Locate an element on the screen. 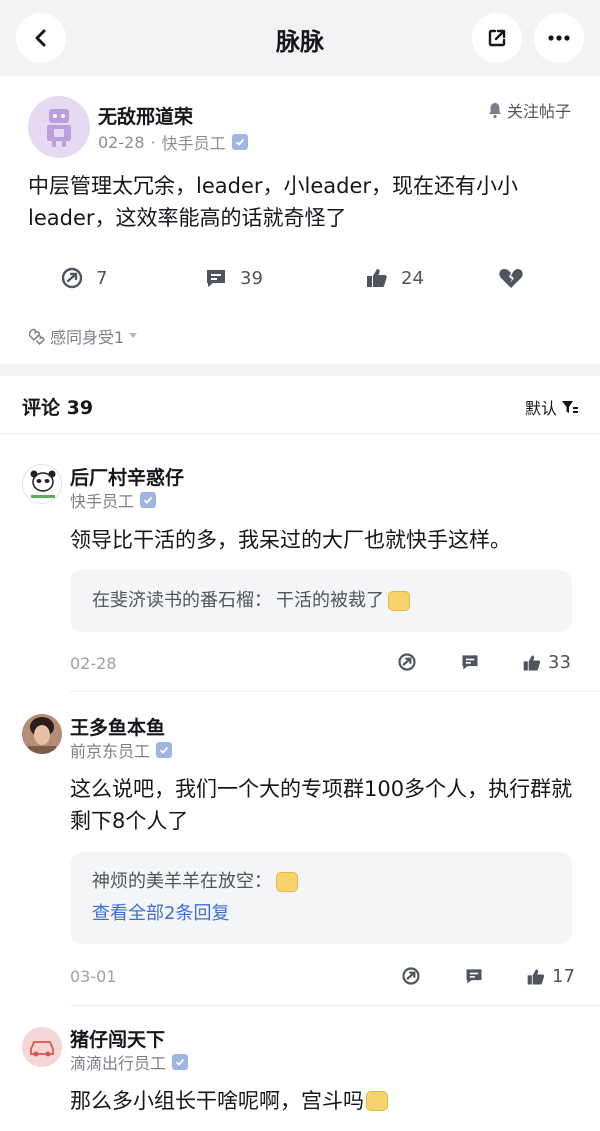 The image size is (600, 1131). post-meta: 02-28 · 快手员工 is located at coordinates (173, 142).